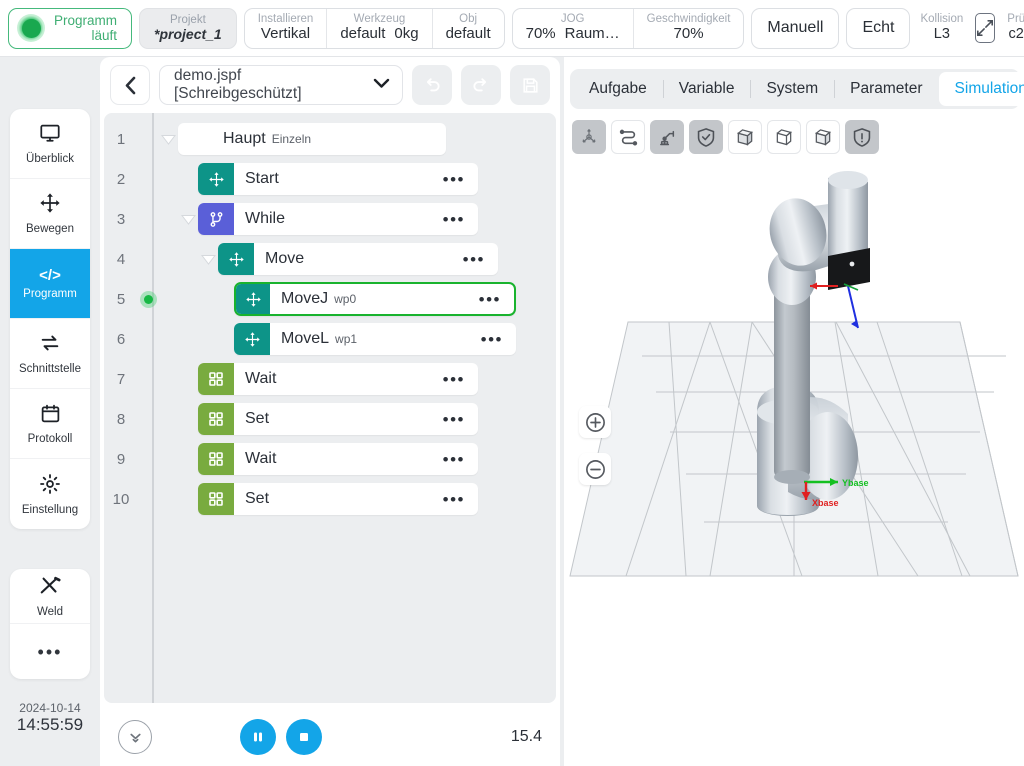 This screenshot has height=766, width=1024. I want to click on obj-segment: Obj default, so click(467, 28).